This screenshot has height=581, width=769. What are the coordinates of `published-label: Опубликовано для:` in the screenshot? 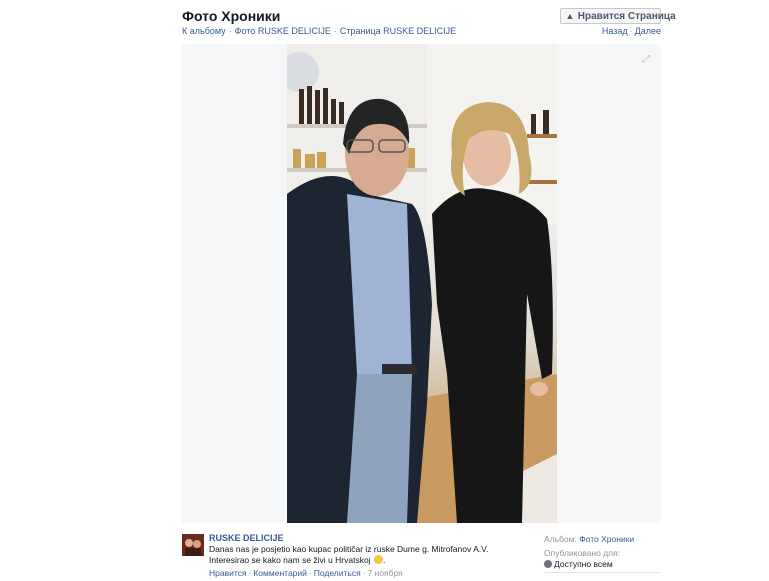 It's located at (582, 553).